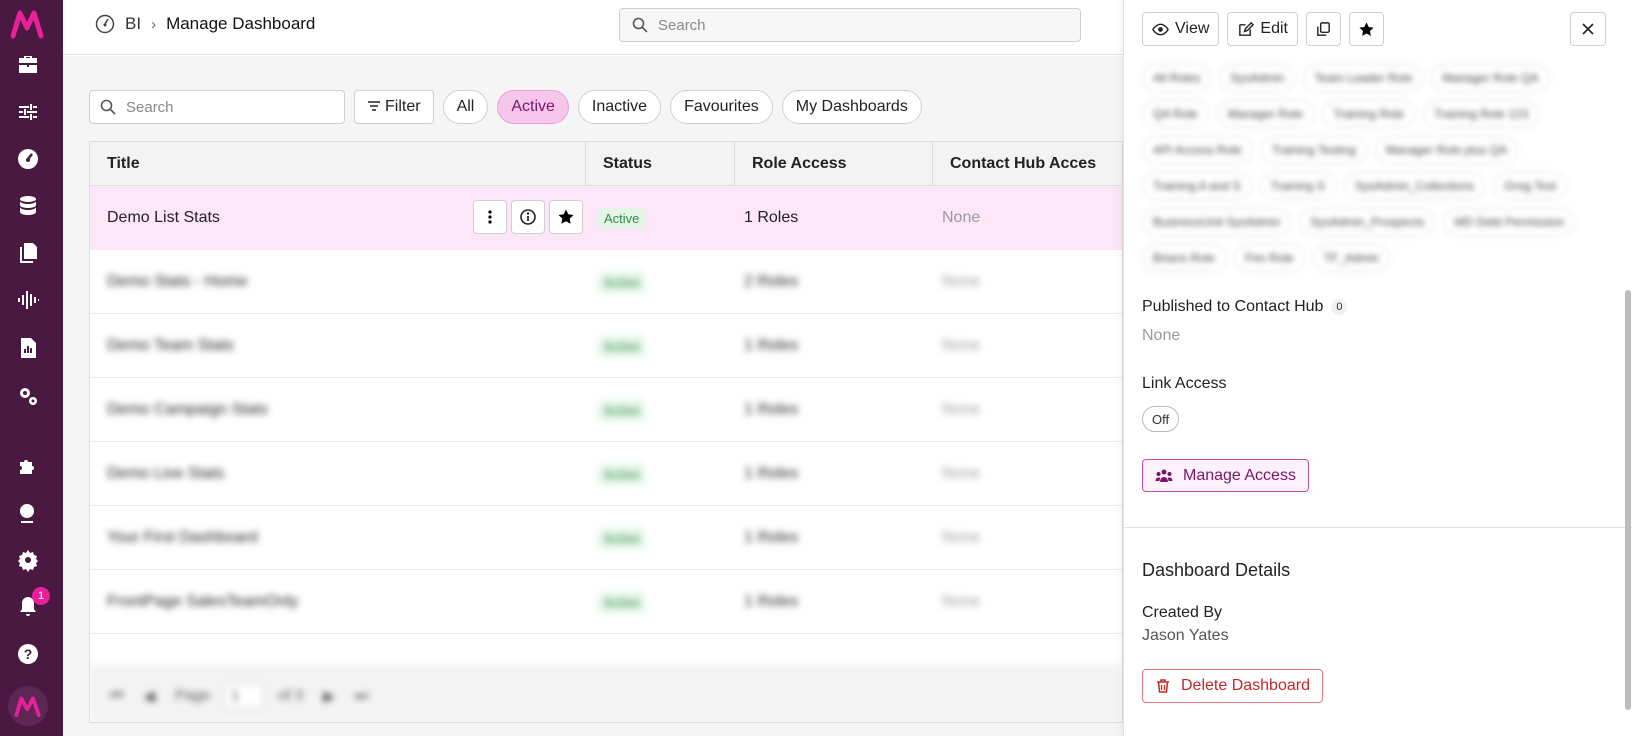  Describe the element at coordinates (31, 368) in the screenshot. I see `sidebar: 1 ?` at that location.